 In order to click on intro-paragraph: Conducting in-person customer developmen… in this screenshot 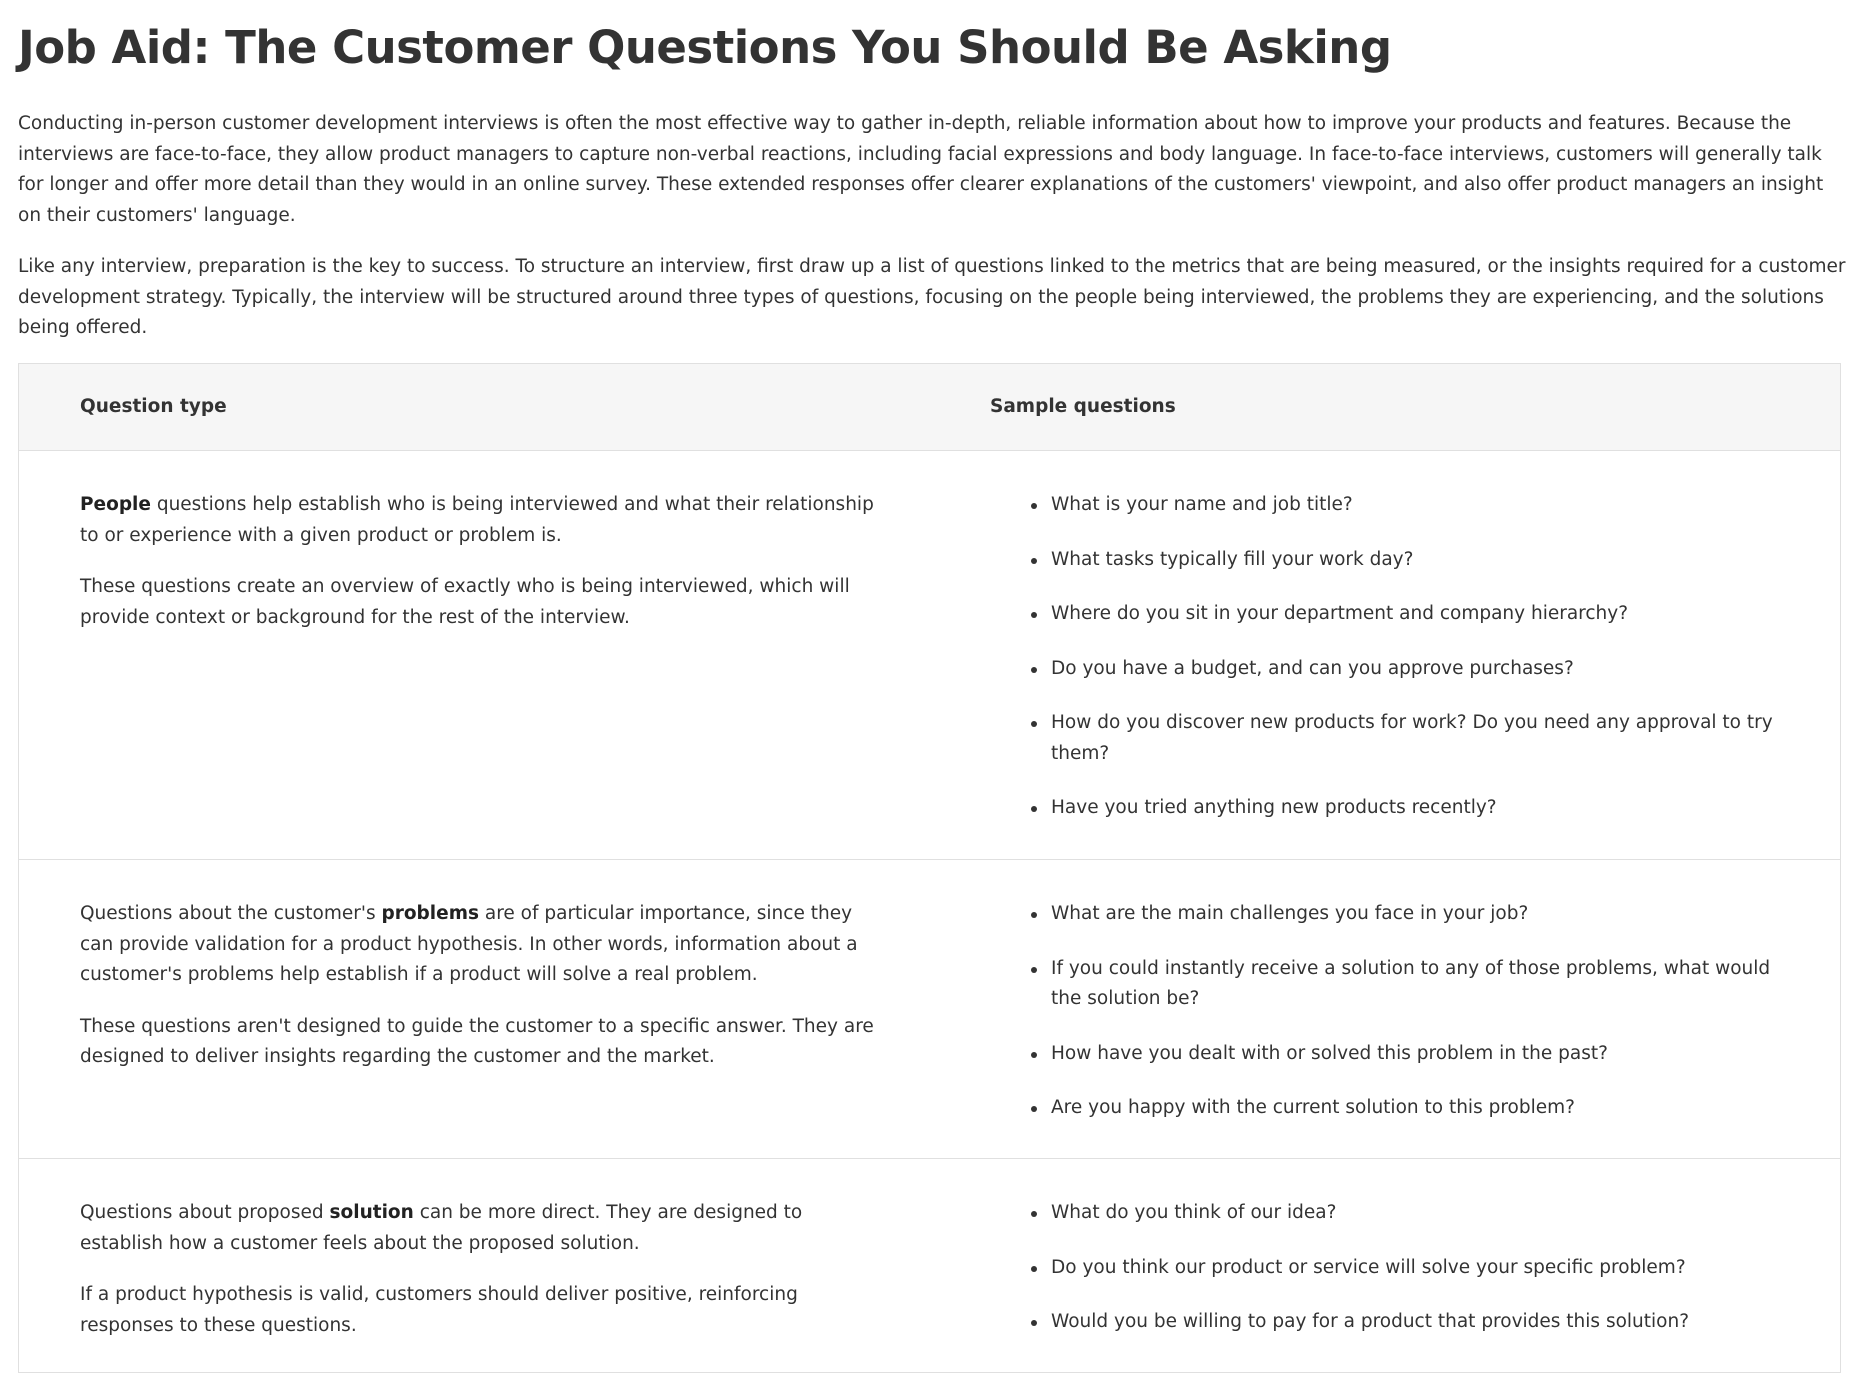, I will do `click(921, 169)`.